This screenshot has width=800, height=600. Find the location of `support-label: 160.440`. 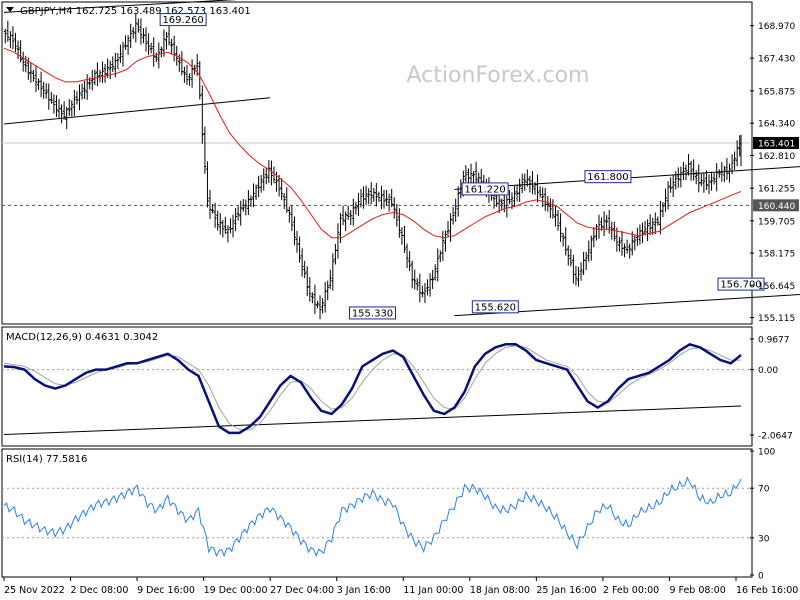

support-label: 160.440 is located at coordinates (776, 207).